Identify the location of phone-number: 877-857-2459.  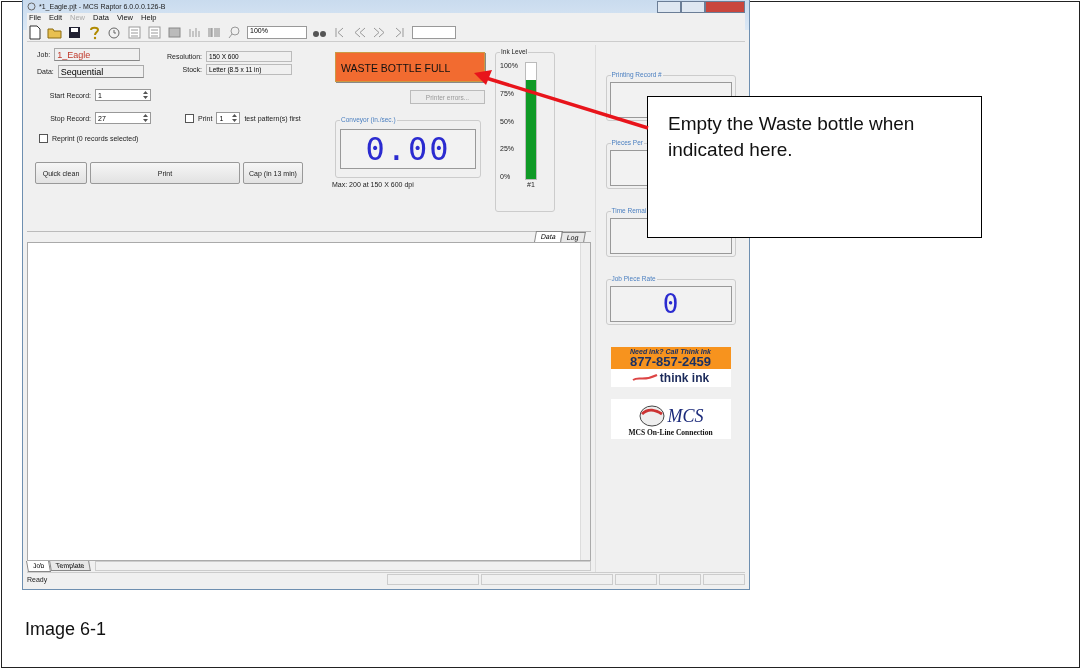
(670, 361).